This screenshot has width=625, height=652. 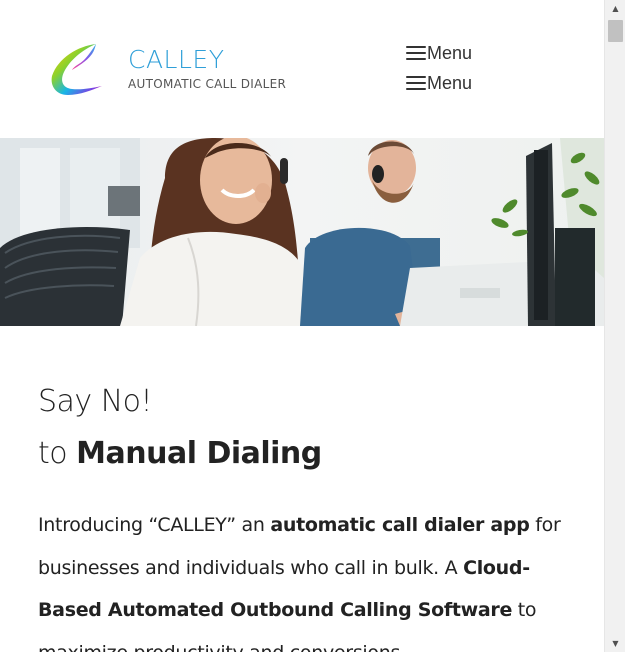 I want to click on vertical-scrollbar: ▲ ▼, so click(x=614, y=326).